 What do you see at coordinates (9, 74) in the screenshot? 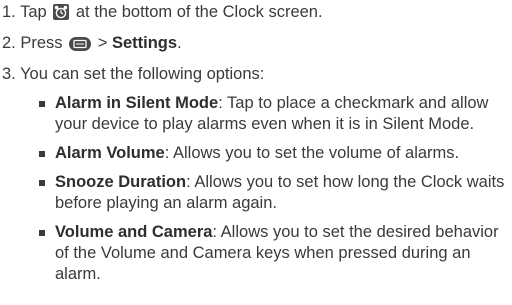
I see `step-3-number: 3.` at bounding box center [9, 74].